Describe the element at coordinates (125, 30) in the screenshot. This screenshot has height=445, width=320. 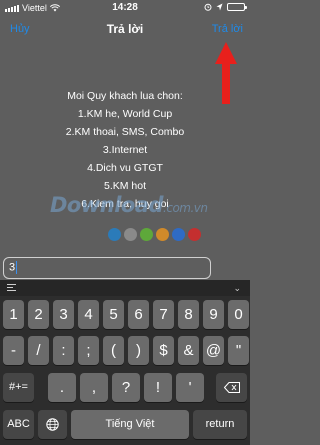
I see `nav-bar: Hủy Trả lời Trả lời` at that location.